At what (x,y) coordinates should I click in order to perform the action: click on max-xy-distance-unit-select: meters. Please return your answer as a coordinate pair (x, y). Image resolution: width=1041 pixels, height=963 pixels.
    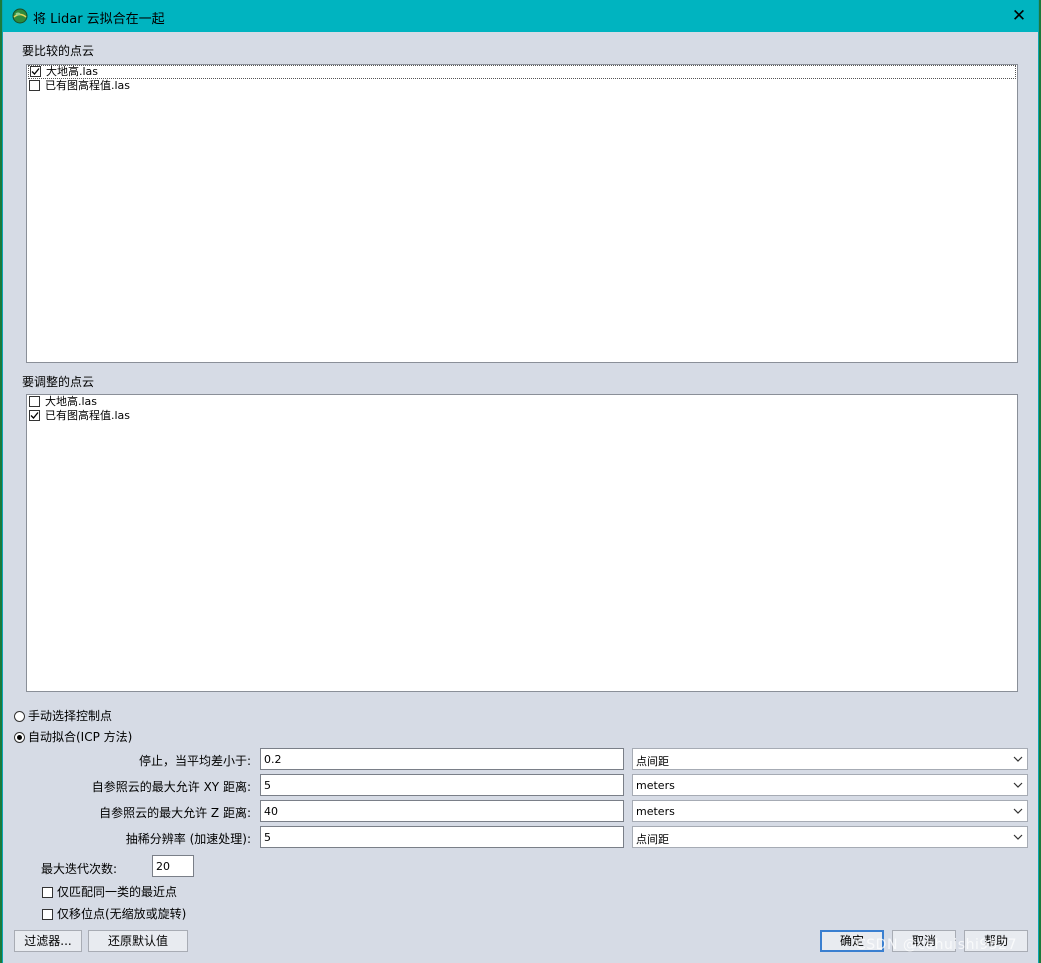
    Looking at the image, I should click on (830, 785).